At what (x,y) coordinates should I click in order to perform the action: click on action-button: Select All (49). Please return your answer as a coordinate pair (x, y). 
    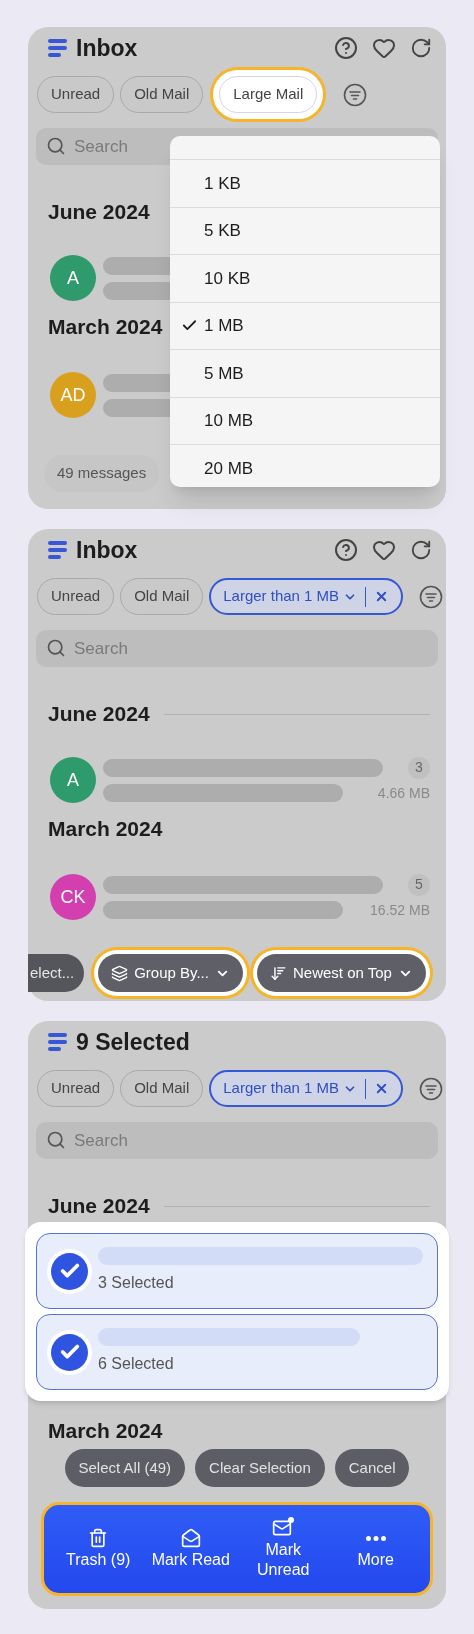
    Looking at the image, I should click on (125, 1468).